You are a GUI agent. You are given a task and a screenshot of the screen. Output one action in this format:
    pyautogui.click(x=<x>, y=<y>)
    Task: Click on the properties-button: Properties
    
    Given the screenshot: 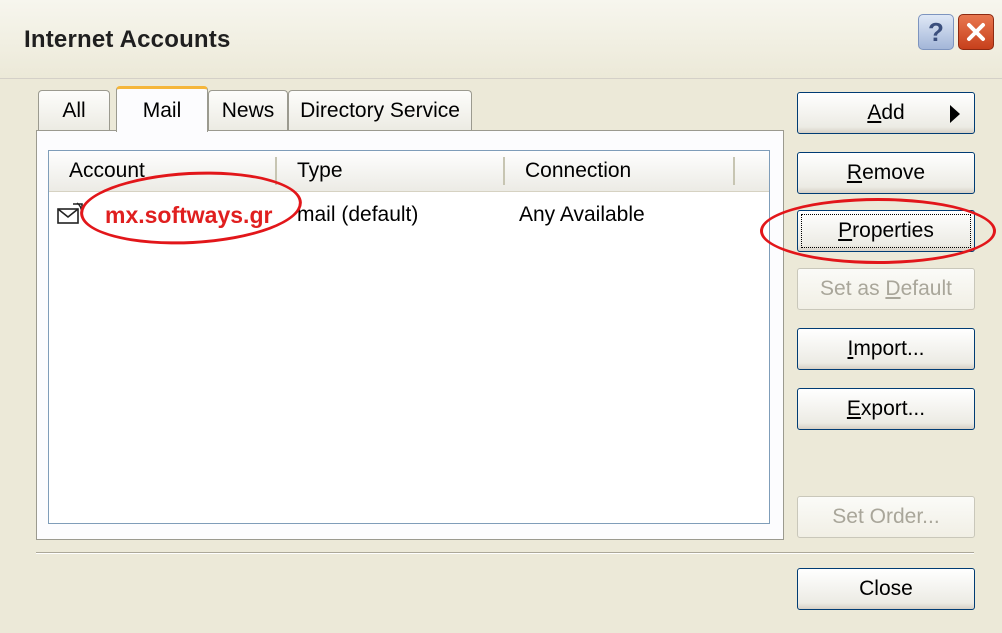 What is the action you would take?
    pyautogui.click(x=886, y=231)
    